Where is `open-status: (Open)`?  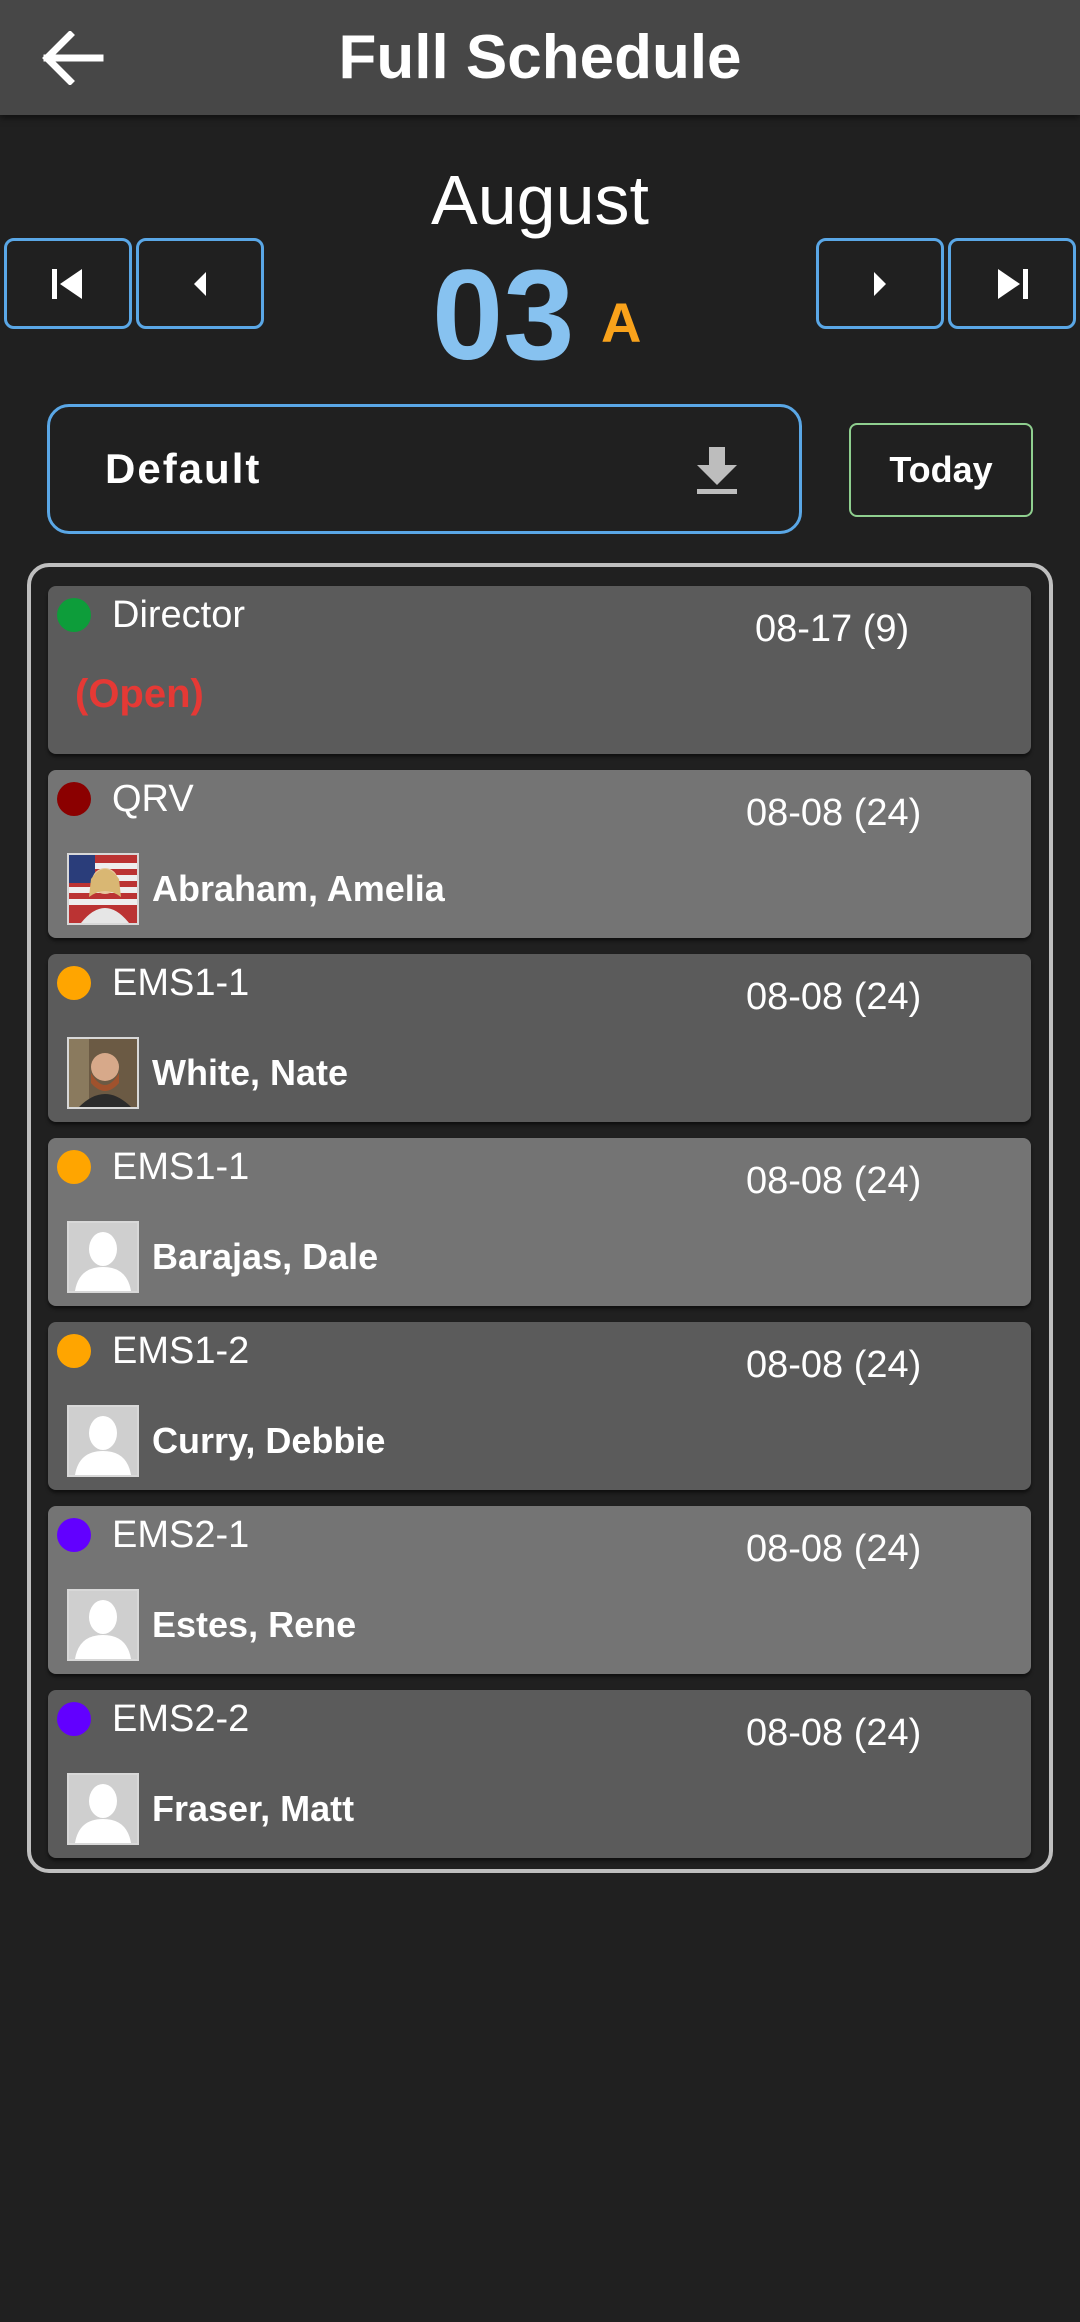 open-status: (Open) is located at coordinates (139, 694).